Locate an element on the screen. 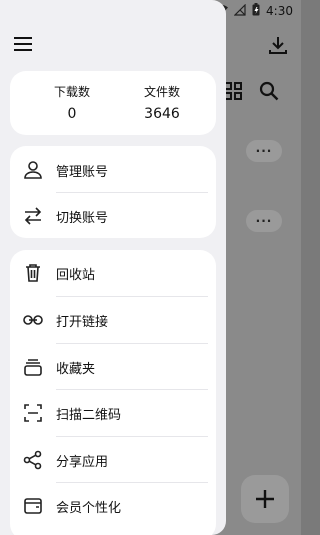 The width and height of the screenshot is (320, 535). menu-icon is located at coordinates (23, 44).